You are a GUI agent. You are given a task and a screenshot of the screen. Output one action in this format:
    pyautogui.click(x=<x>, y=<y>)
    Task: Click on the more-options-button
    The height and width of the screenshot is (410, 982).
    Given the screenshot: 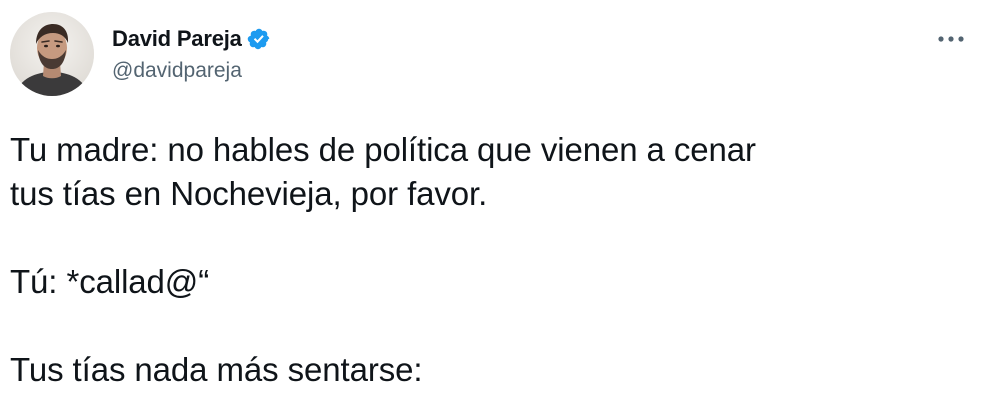 What is the action you would take?
    pyautogui.click(x=951, y=39)
    